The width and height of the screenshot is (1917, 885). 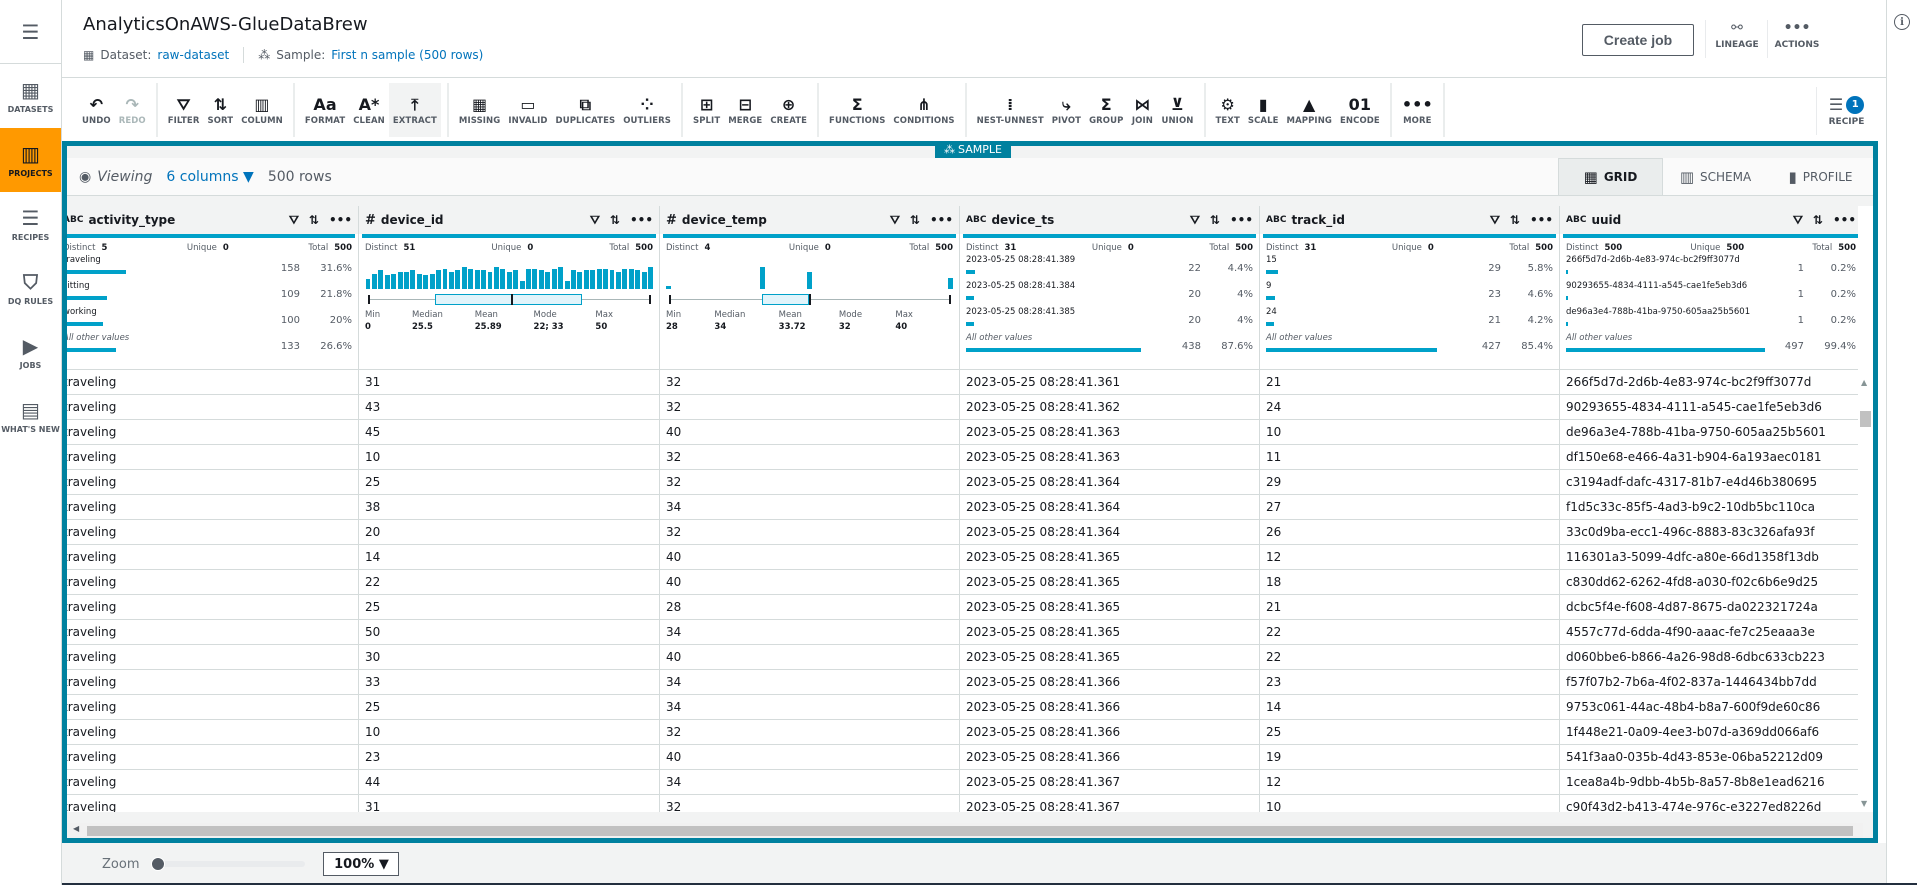 I want to click on table-cell: 22, so click(x=1409, y=632).